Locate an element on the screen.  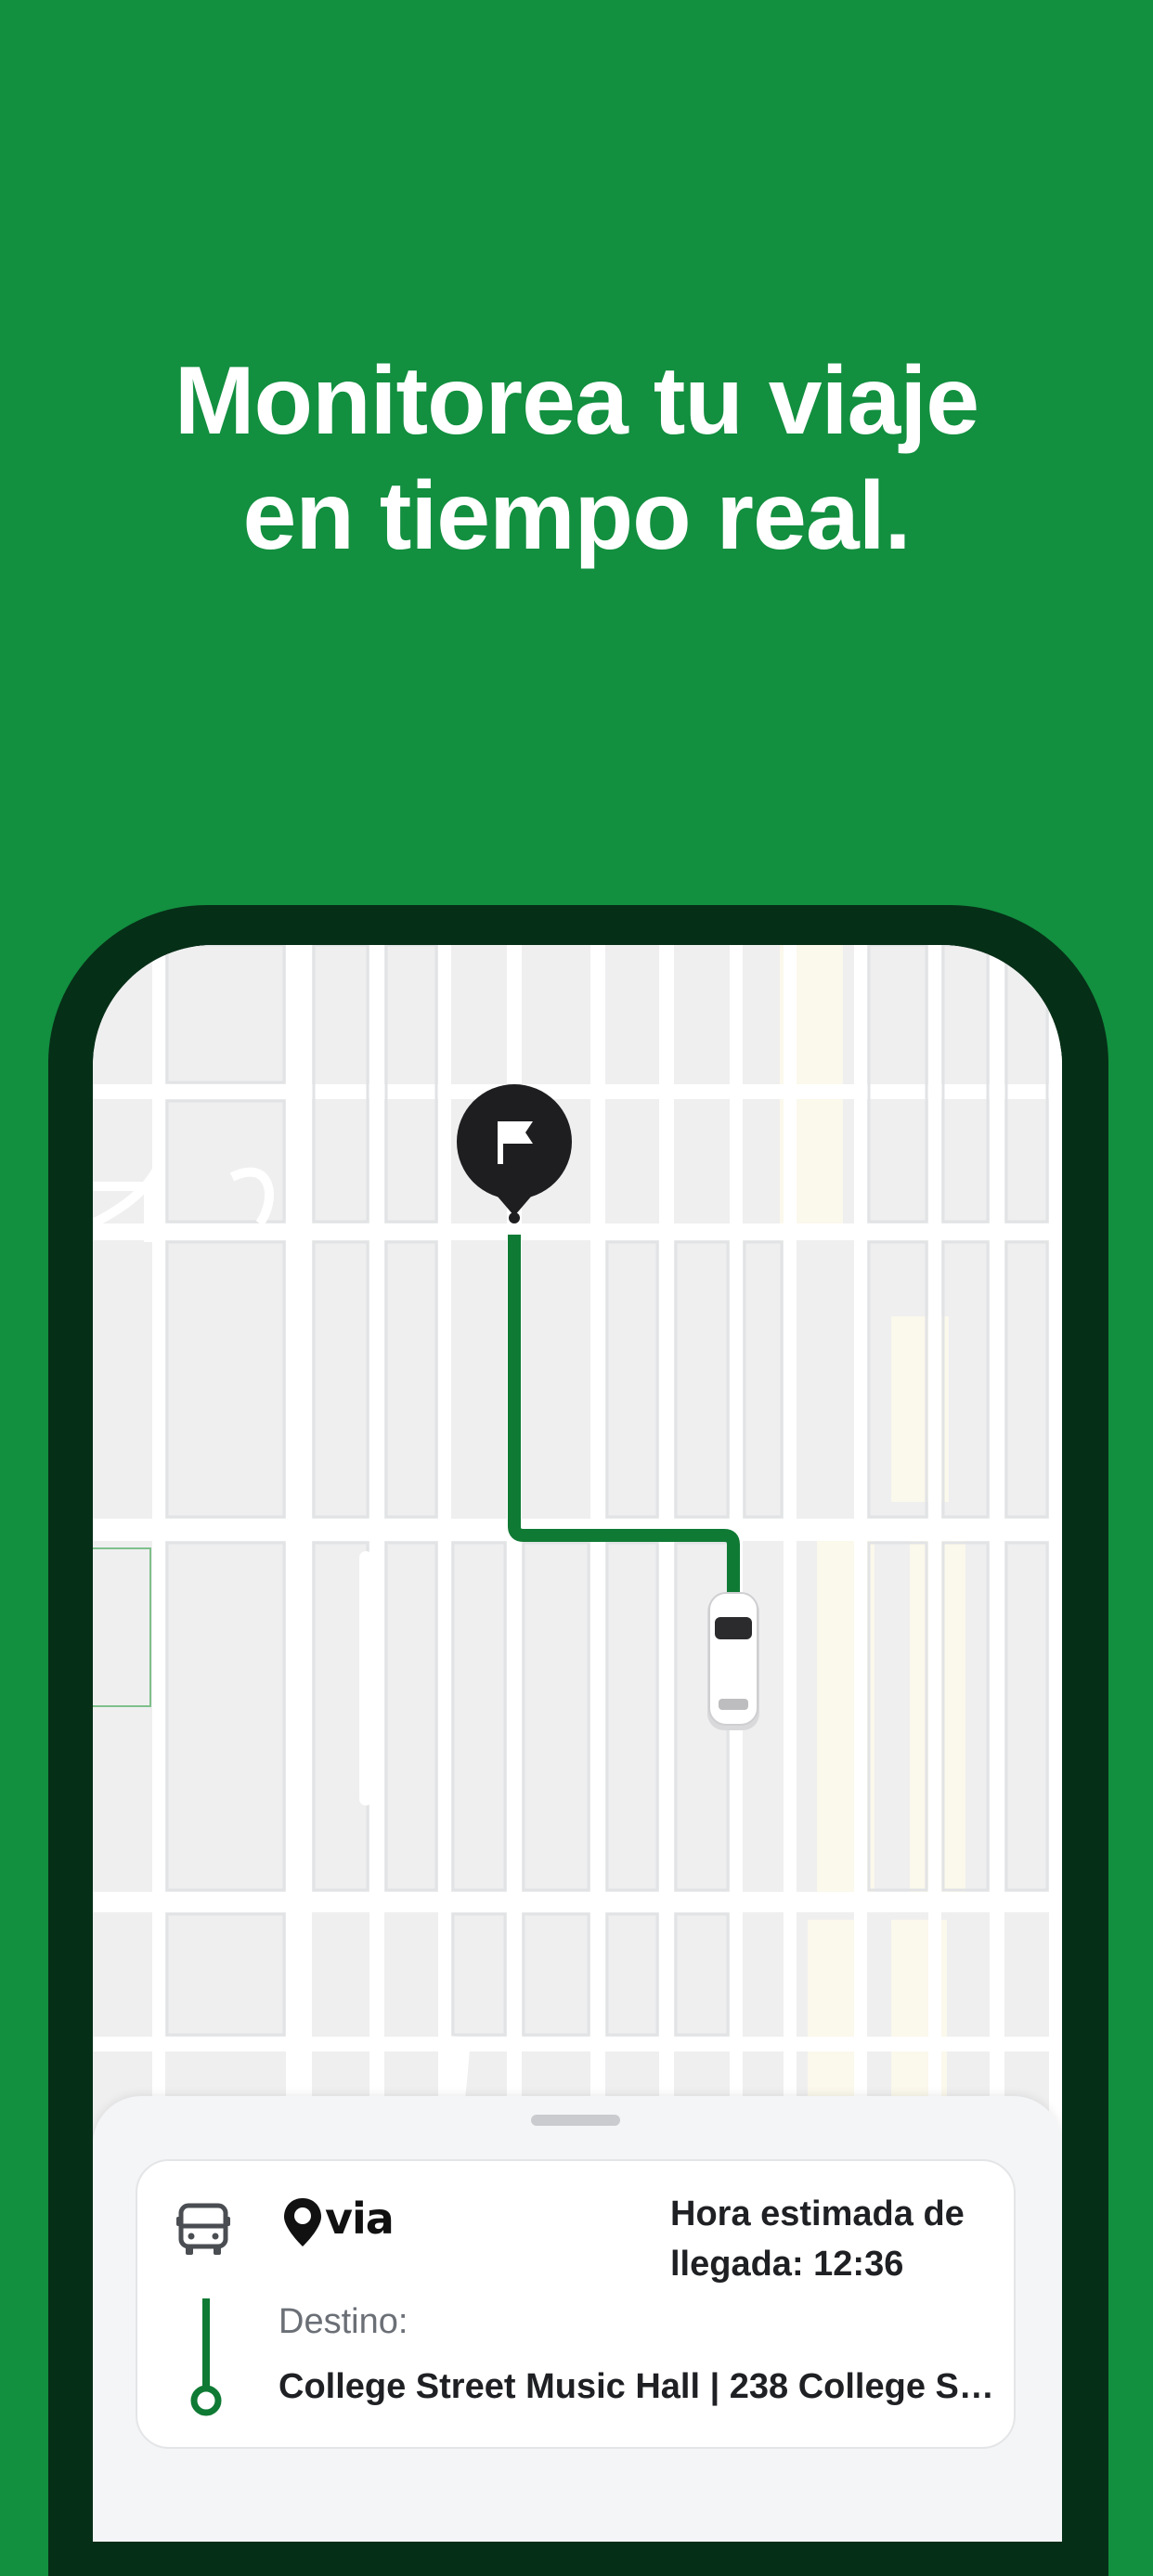
car-icon is located at coordinates (733, 1661).